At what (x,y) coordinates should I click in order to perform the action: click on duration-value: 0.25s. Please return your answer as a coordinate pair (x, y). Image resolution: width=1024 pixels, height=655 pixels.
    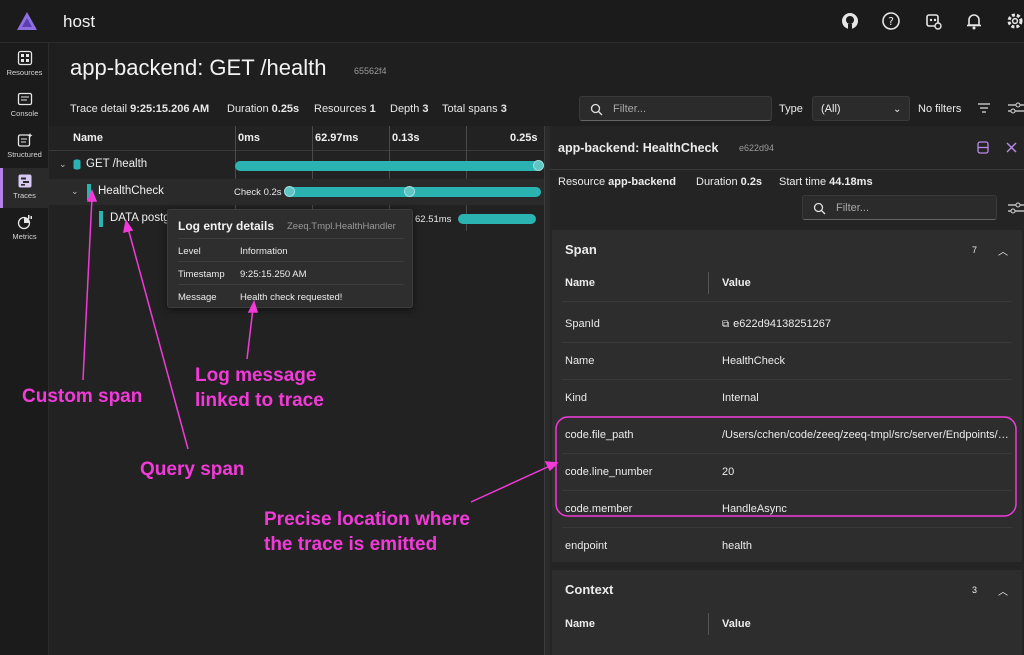
    Looking at the image, I should click on (285, 109).